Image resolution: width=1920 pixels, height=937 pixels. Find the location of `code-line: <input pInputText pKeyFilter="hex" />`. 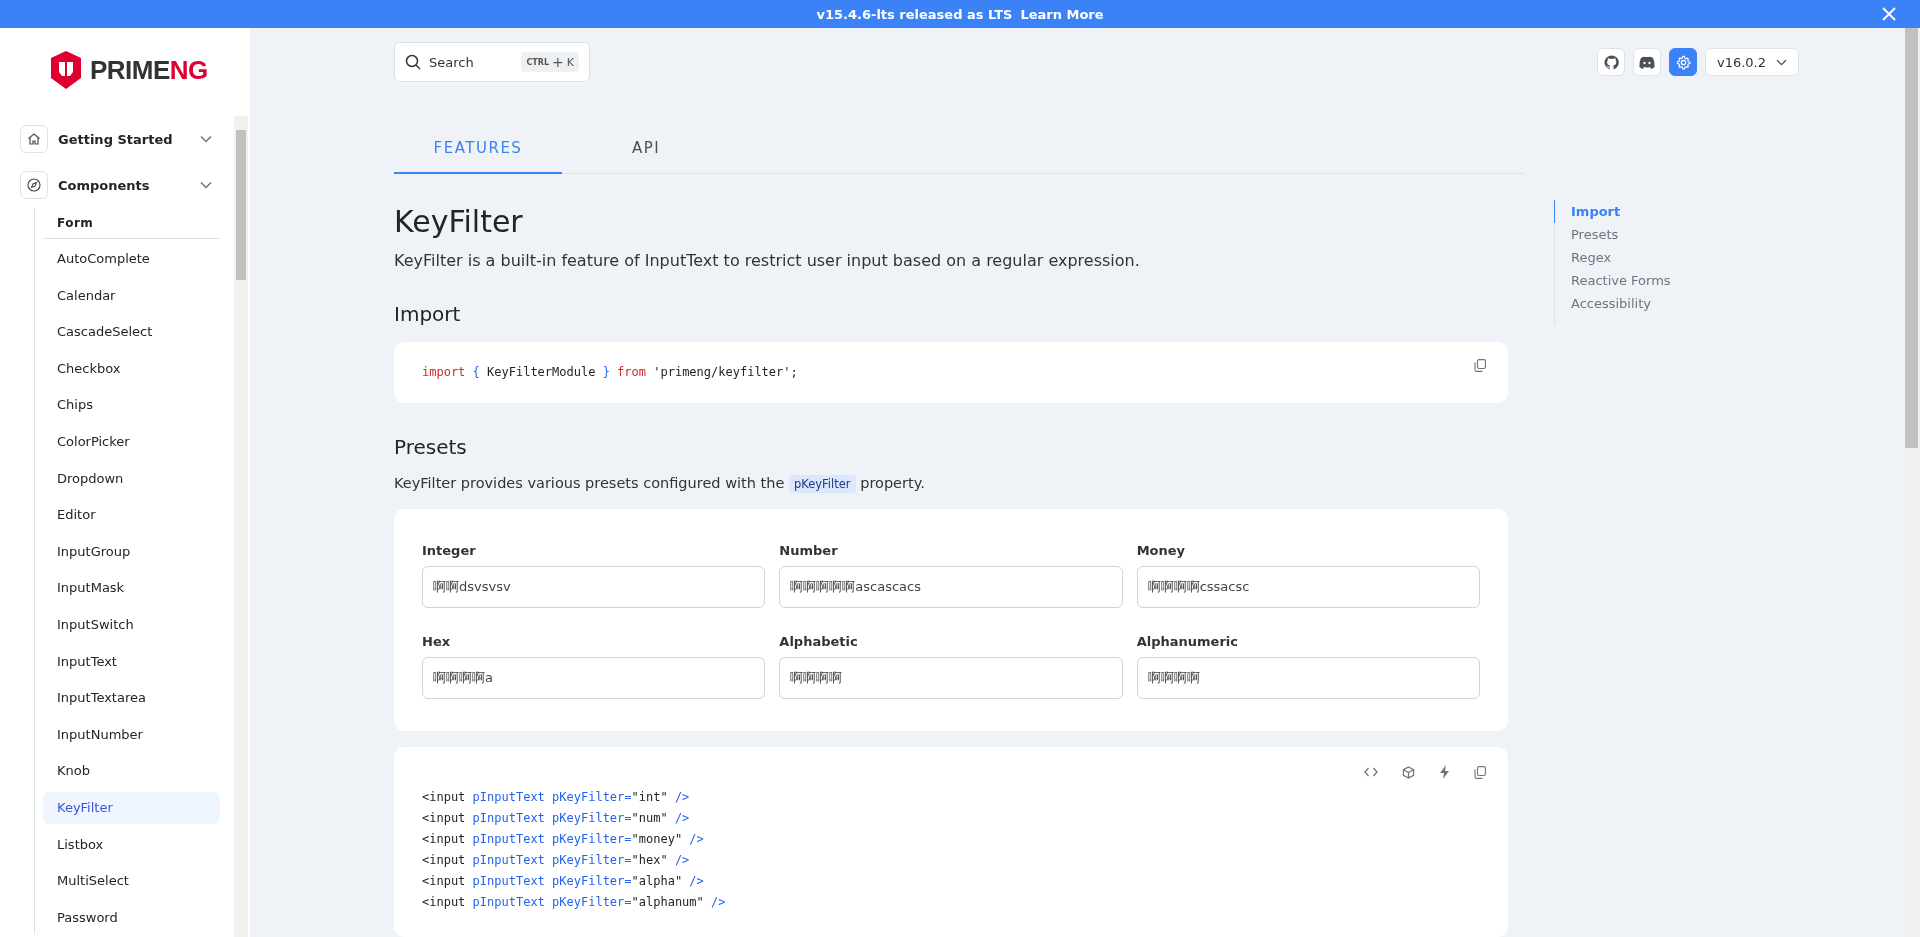

code-line: <input pInputText pKeyFilter="hex" /> is located at coordinates (556, 860).